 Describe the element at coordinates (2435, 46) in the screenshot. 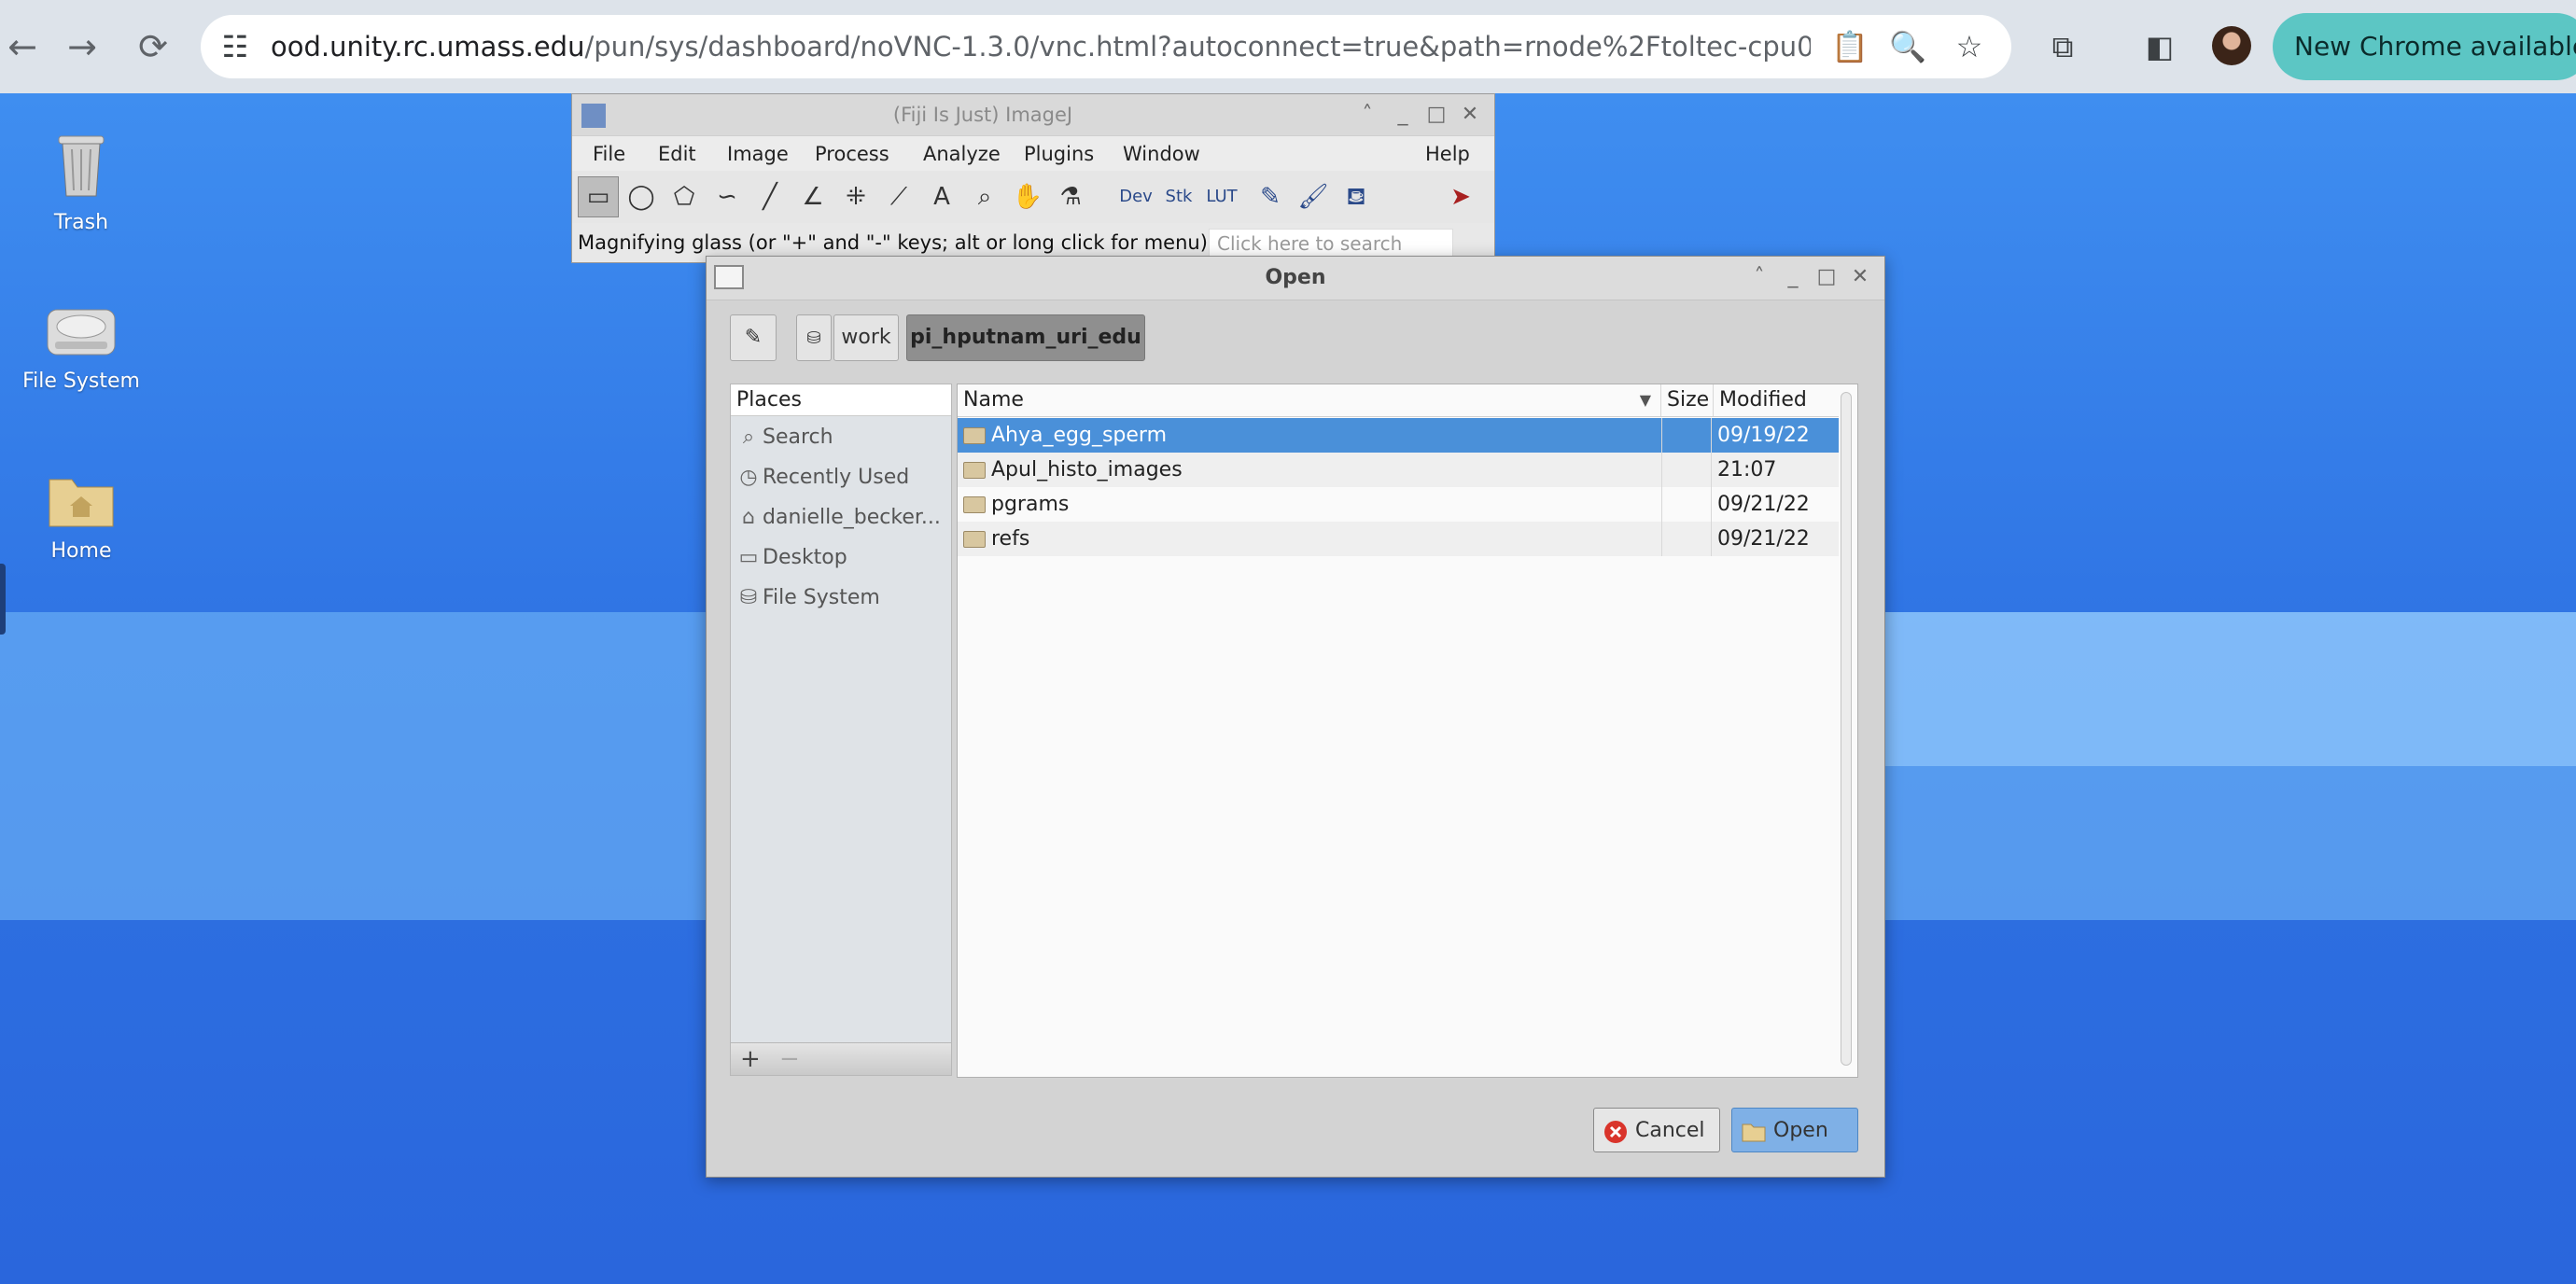

I see `chrome-update-label: New Chrome available` at that location.